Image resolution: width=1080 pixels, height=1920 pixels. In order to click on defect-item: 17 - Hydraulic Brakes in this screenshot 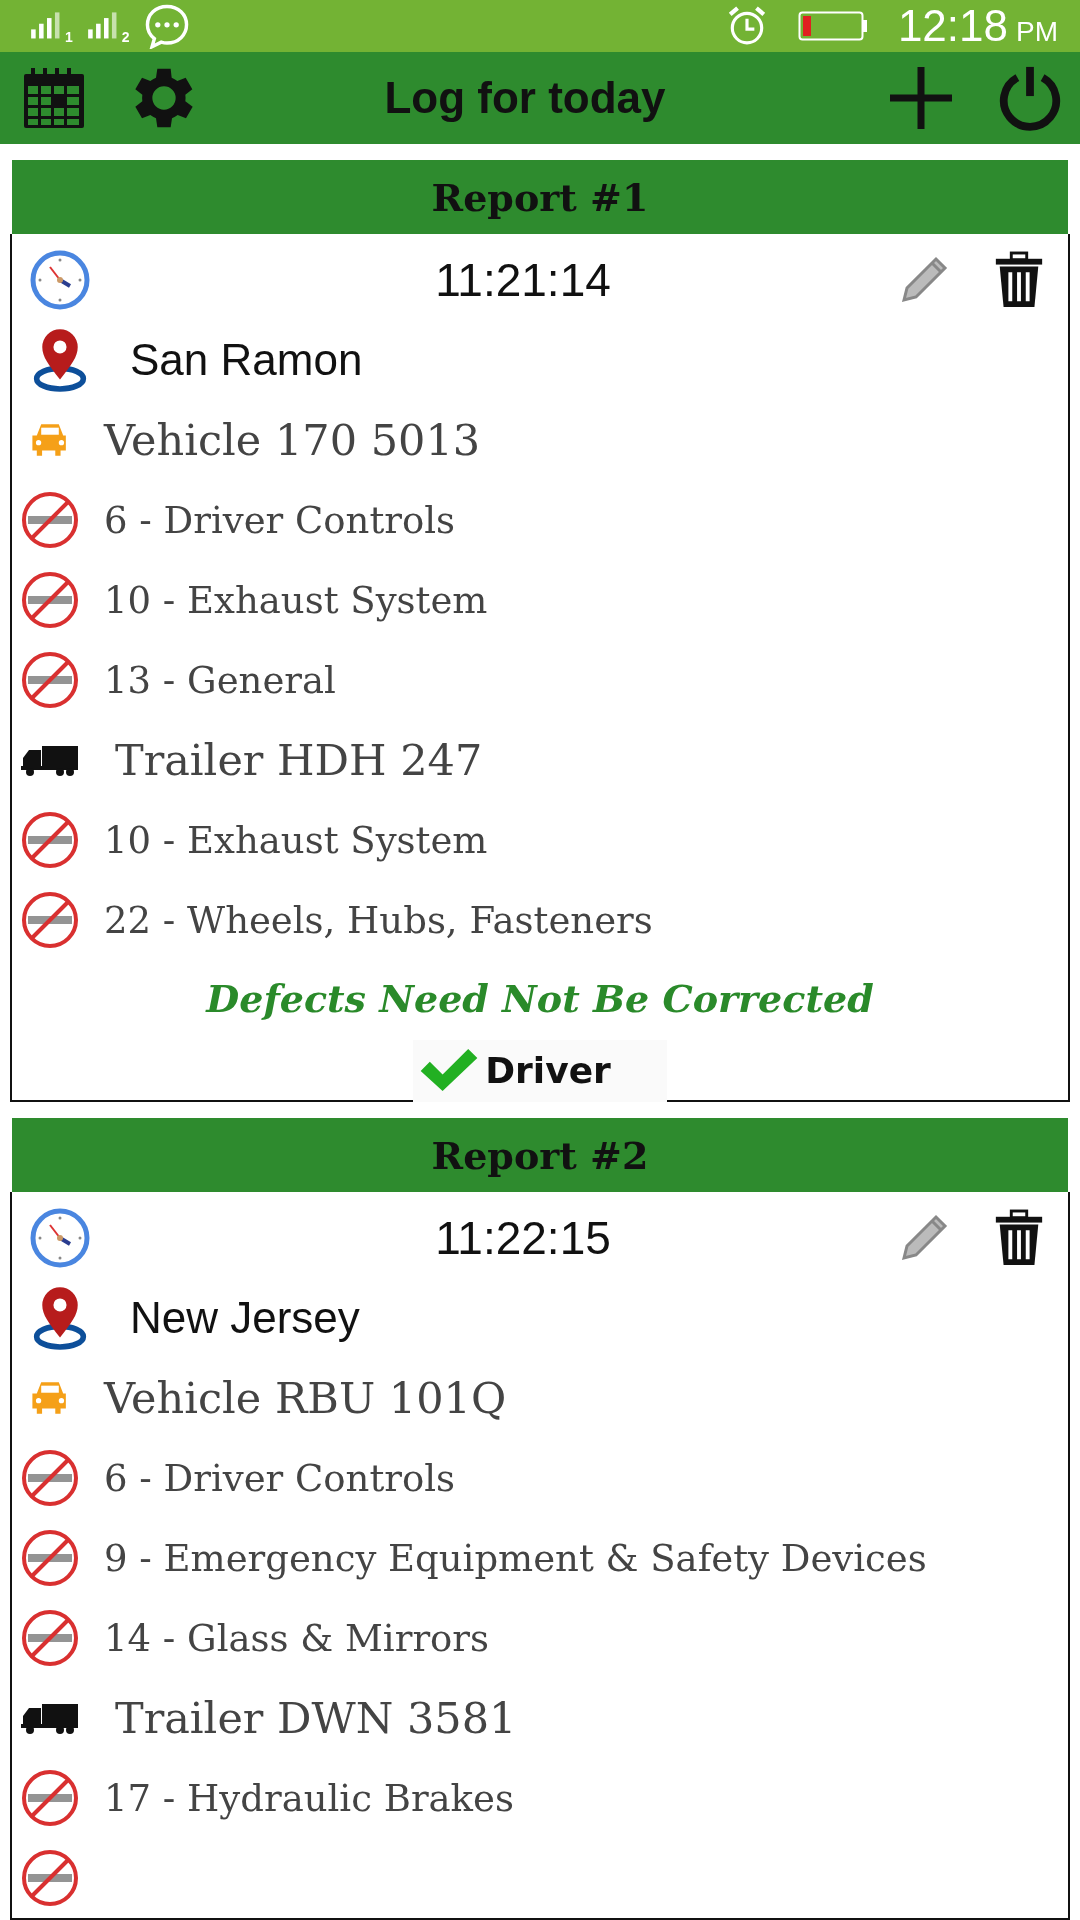, I will do `click(309, 1798)`.